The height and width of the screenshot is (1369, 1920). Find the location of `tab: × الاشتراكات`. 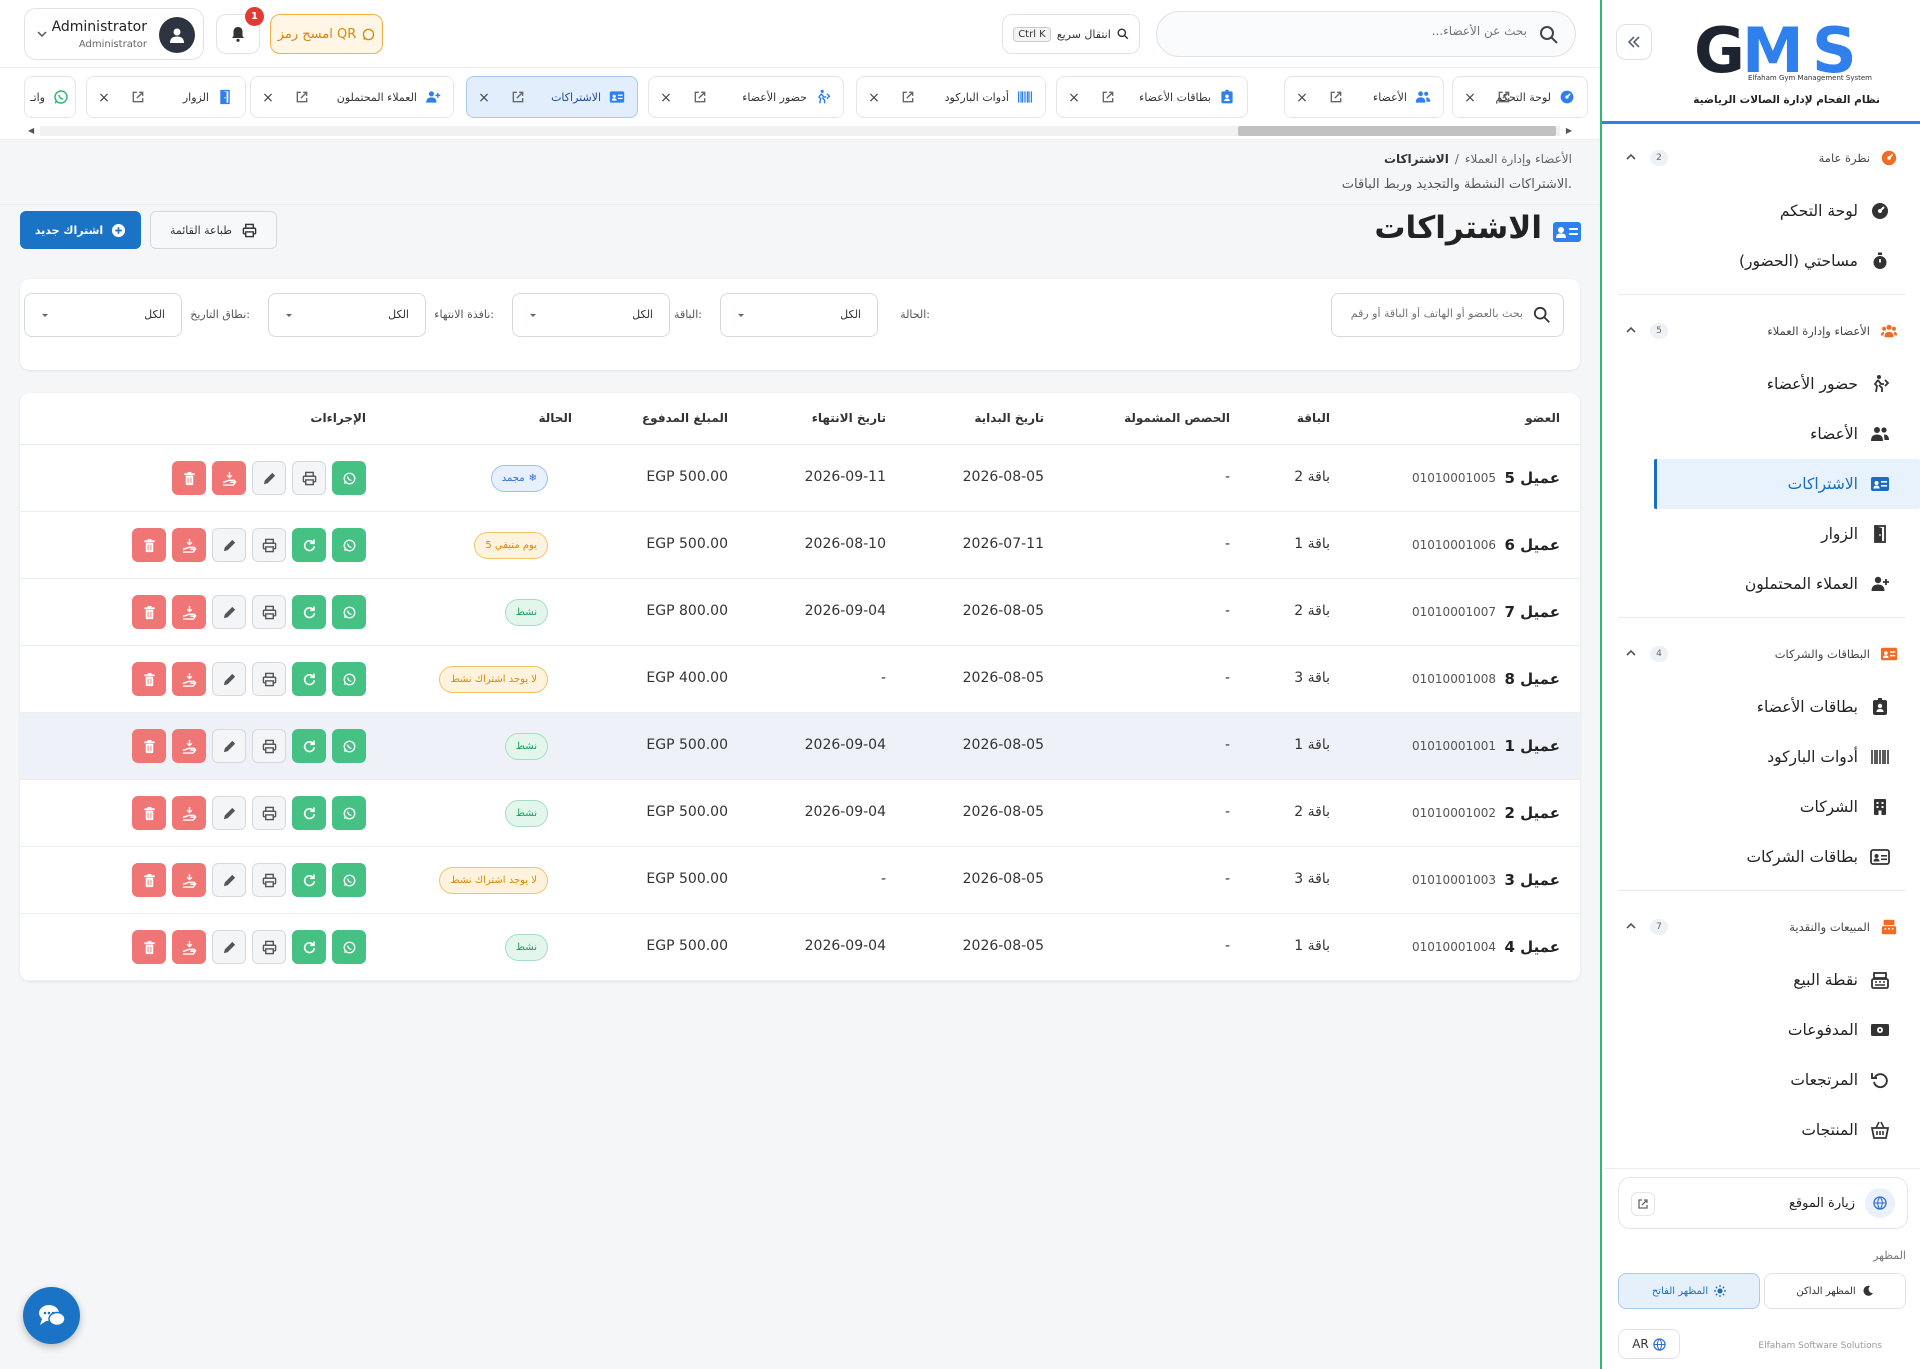

tab: × الاشتراكات is located at coordinates (552, 97).